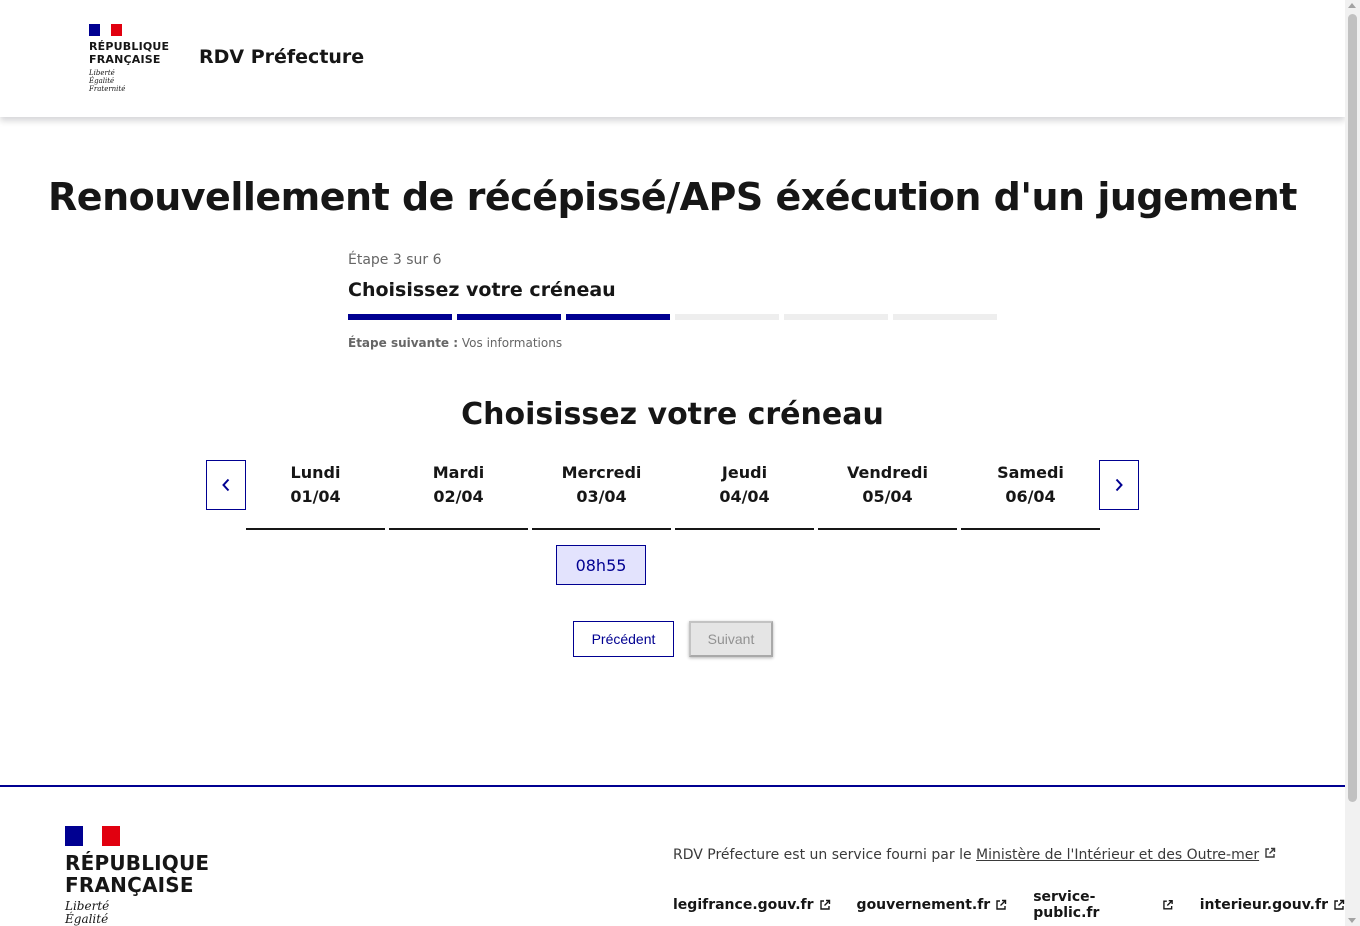 The width and height of the screenshot is (1360, 926). I want to click on scrollbar-thumb, so click(1352, 408).